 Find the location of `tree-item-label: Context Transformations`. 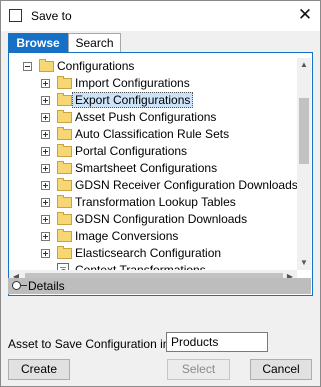

tree-item-label: Context Transformations is located at coordinates (140, 266).